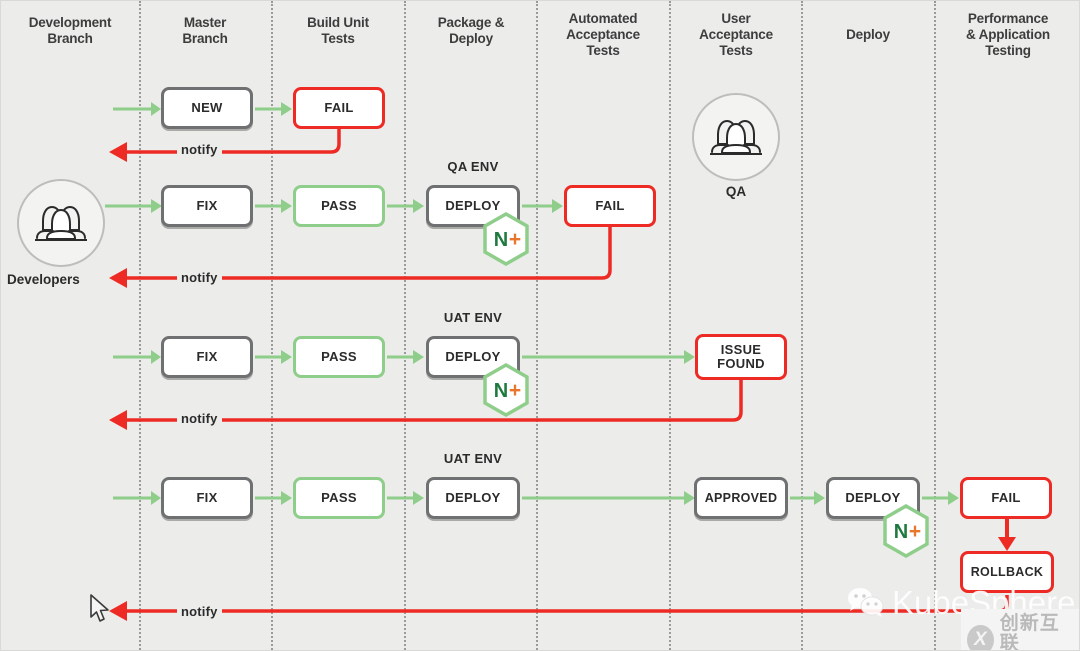  I want to click on arrow-r2-fix-to-pass, so click(275, 206).